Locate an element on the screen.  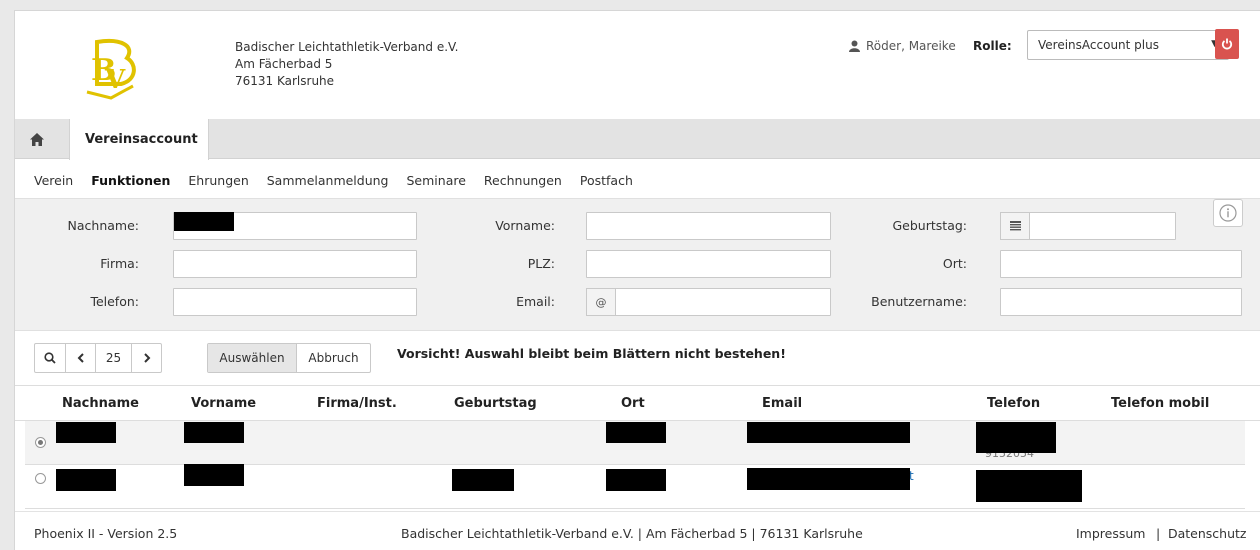
chevron-left-icon is located at coordinates (80, 358).